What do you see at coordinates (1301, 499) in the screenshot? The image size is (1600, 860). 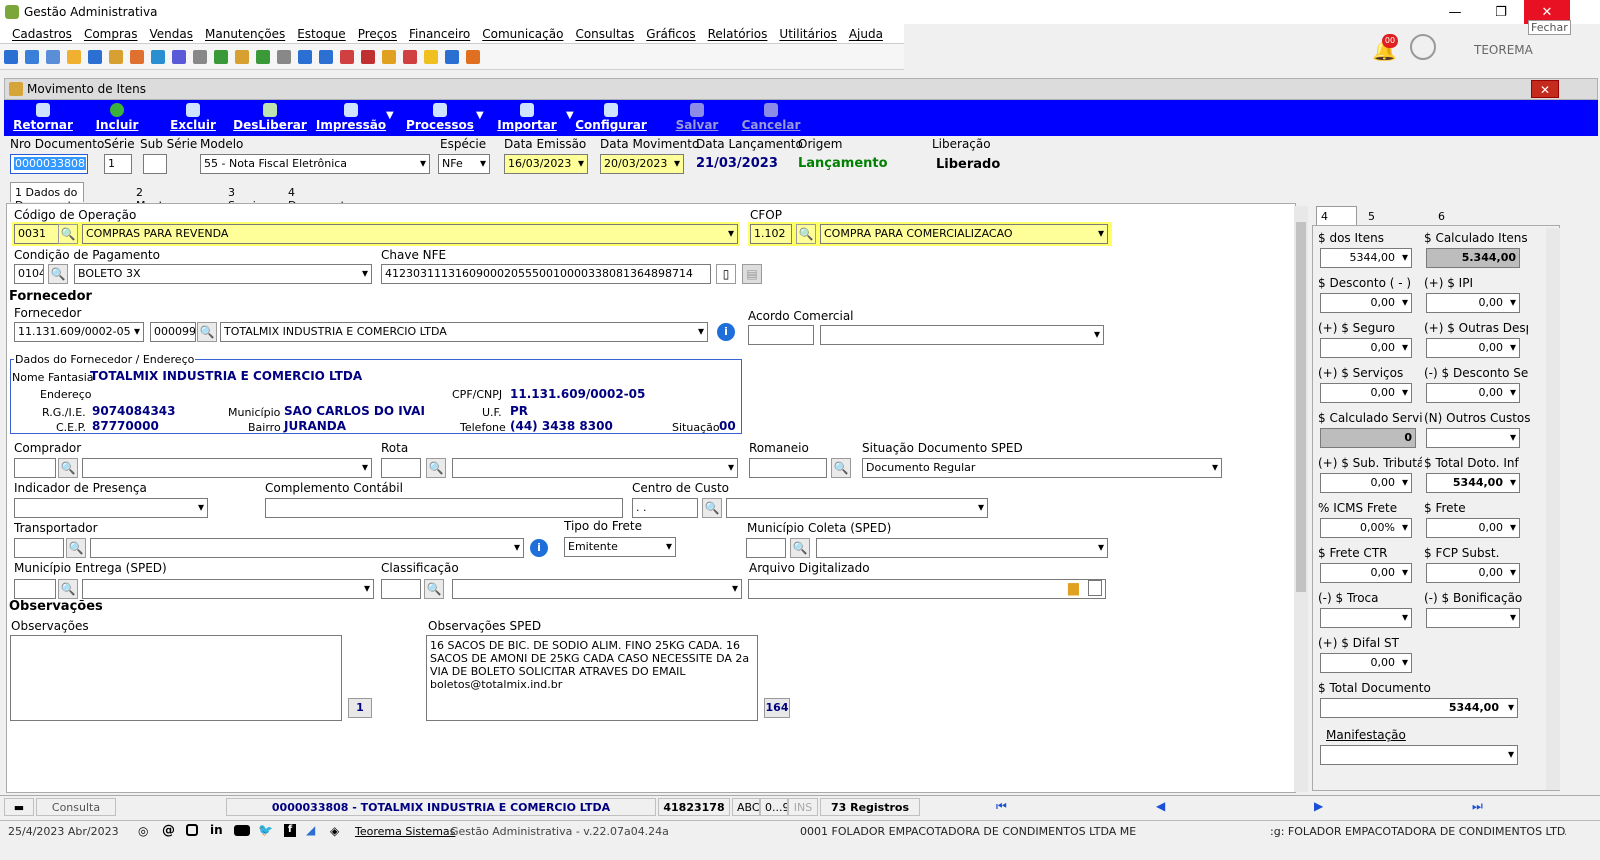 I see `main-vertical-scrollbar` at bounding box center [1301, 499].